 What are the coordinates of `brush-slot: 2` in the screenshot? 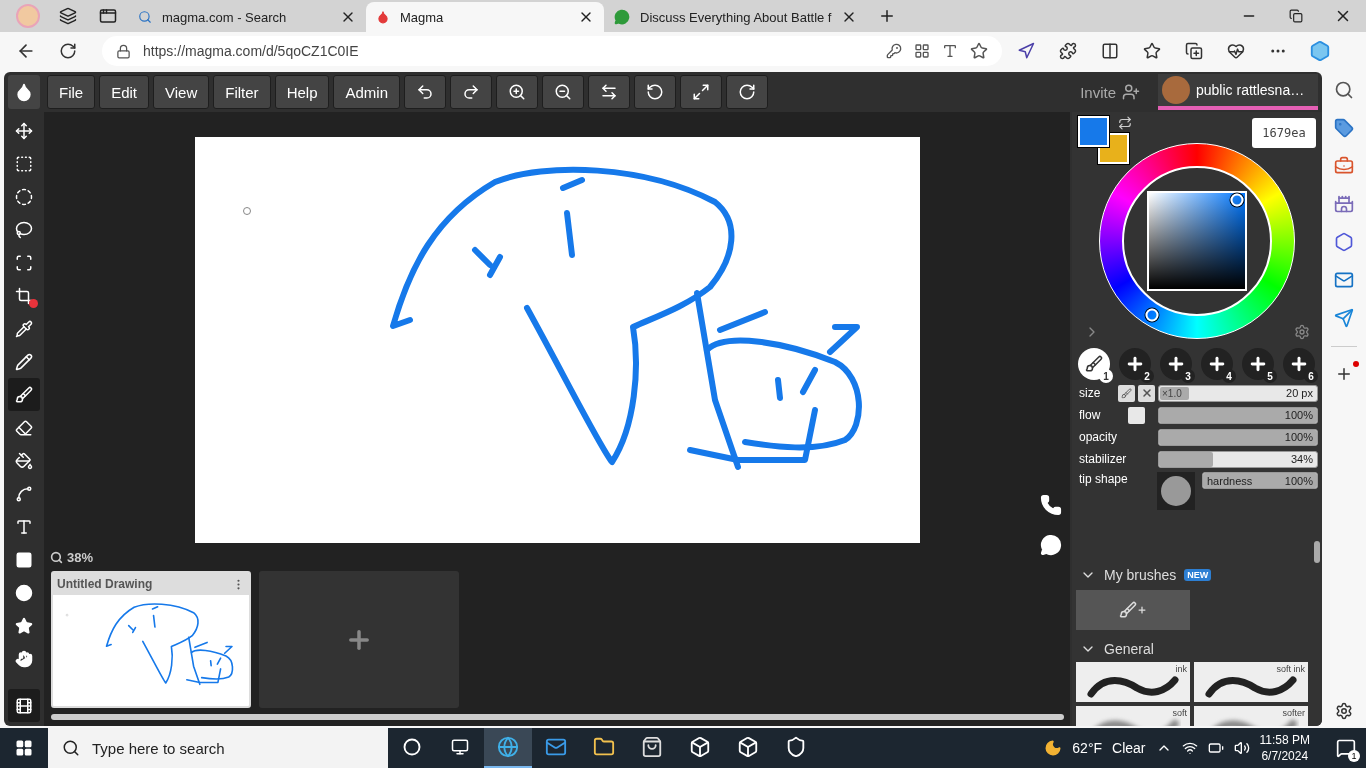 It's located at (1135, 364).